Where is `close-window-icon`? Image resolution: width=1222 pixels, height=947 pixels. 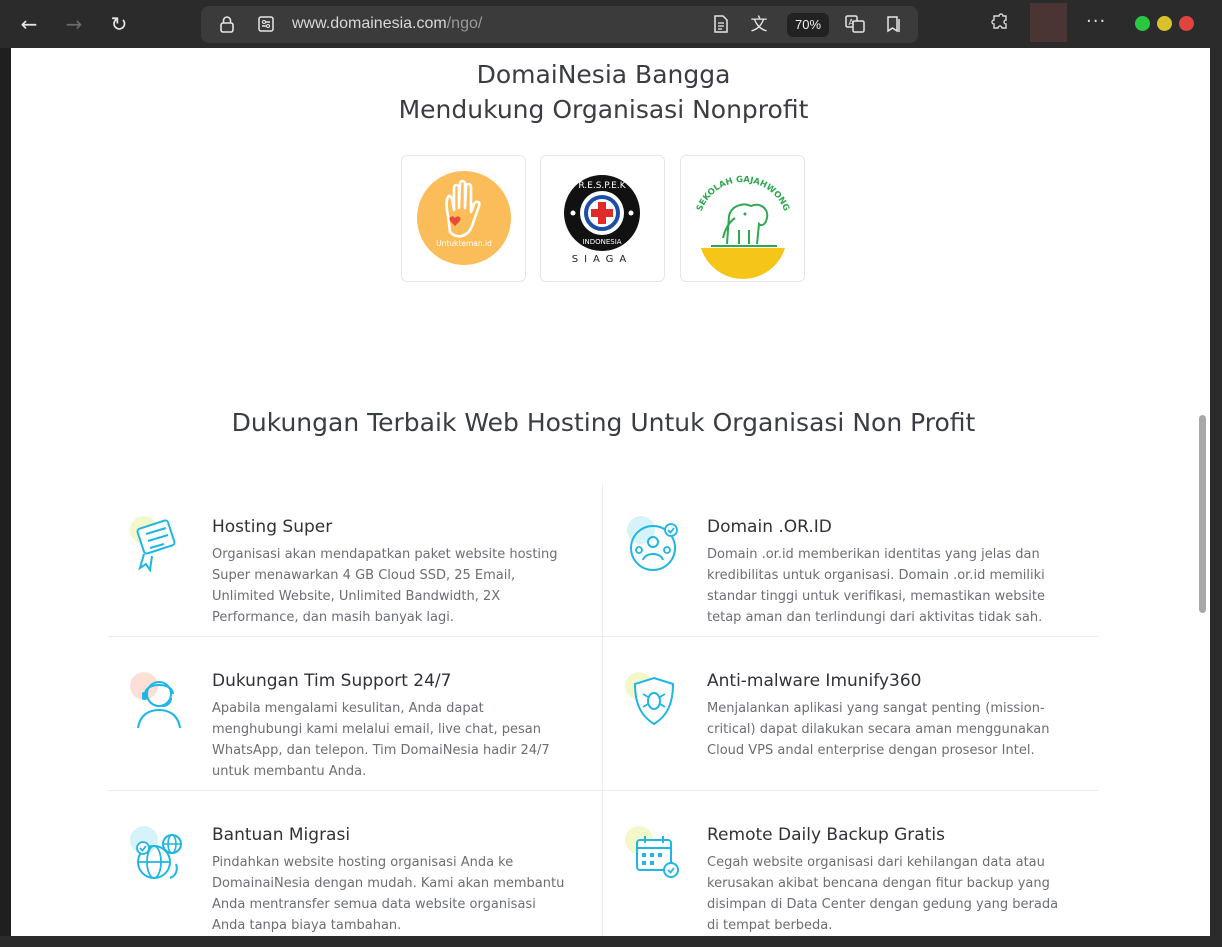 close-window-icon is located at coordinates (1186, 23).